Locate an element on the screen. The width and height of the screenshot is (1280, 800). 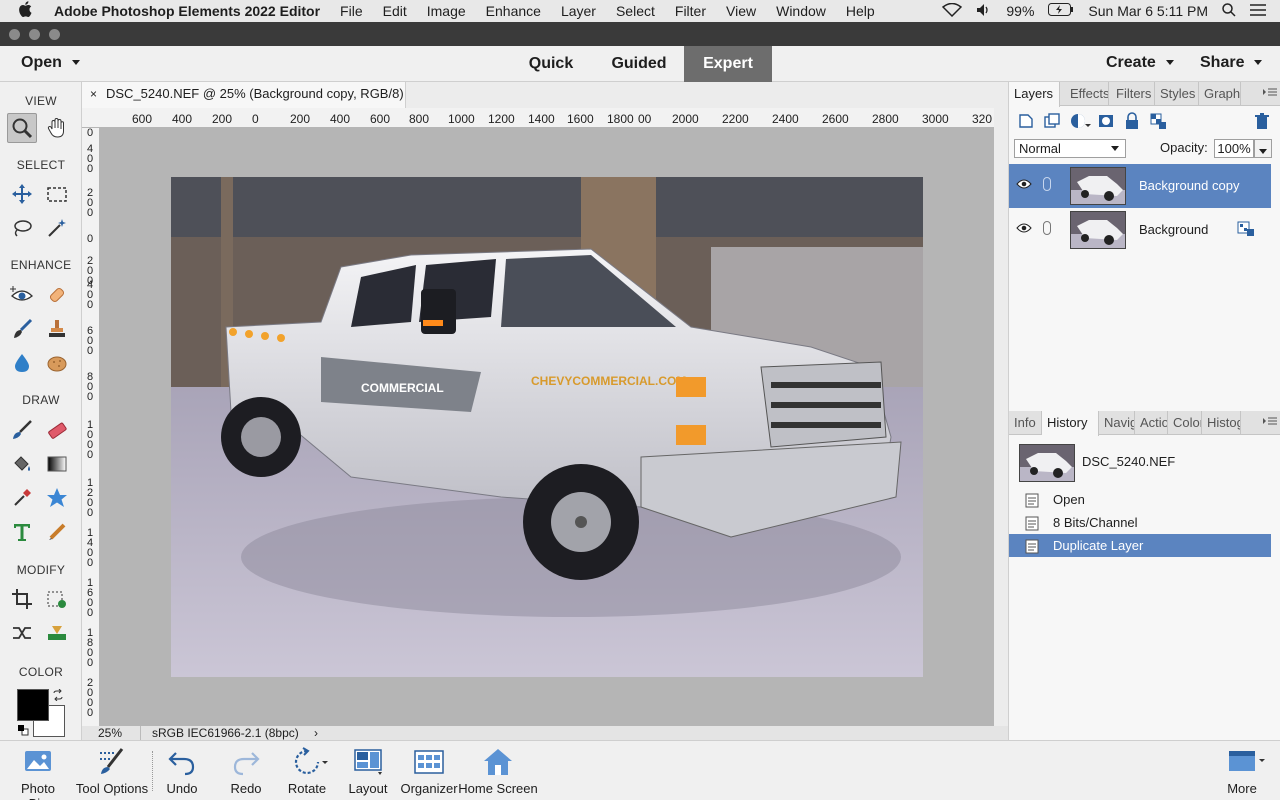
open-button: Open is located at coordinates (50, 63).